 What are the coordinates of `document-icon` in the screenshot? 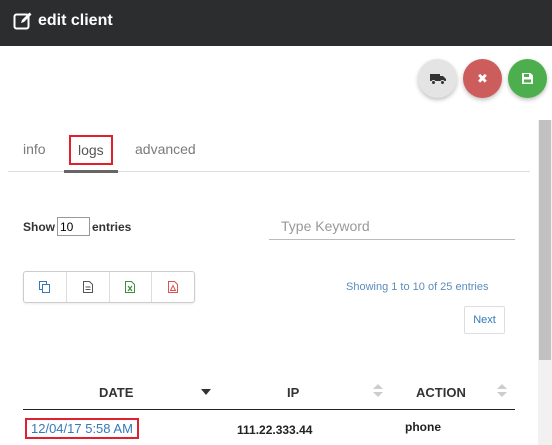 It's located at (87, 287).